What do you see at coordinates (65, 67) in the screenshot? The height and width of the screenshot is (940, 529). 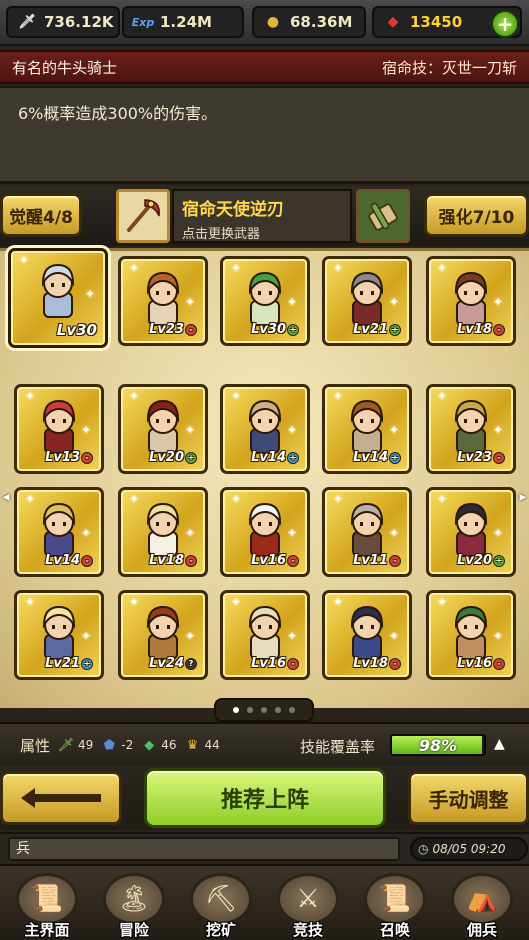 I see `hero-name: 有名的牛头骑士` at bounding box center [65, 67].